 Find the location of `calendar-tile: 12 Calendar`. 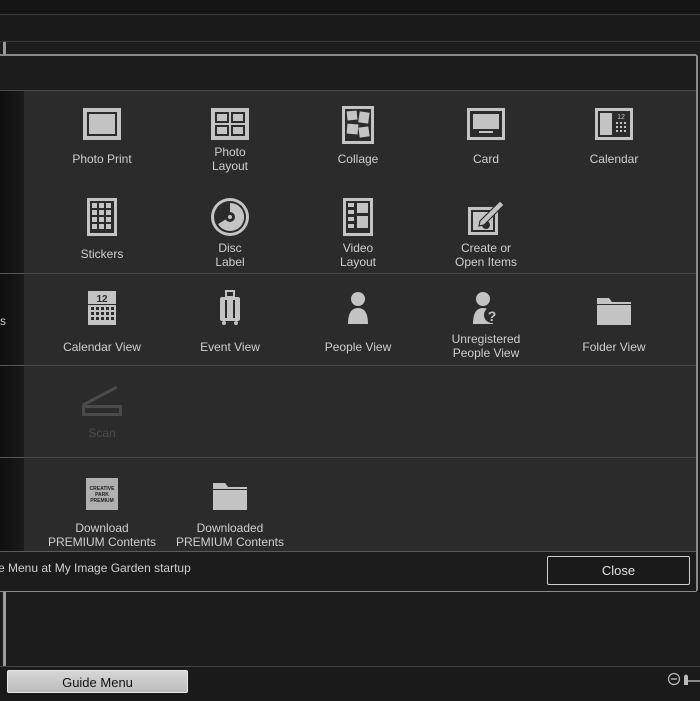

calendar-tile: 12 Calendar is located at coordinates (614, 136).